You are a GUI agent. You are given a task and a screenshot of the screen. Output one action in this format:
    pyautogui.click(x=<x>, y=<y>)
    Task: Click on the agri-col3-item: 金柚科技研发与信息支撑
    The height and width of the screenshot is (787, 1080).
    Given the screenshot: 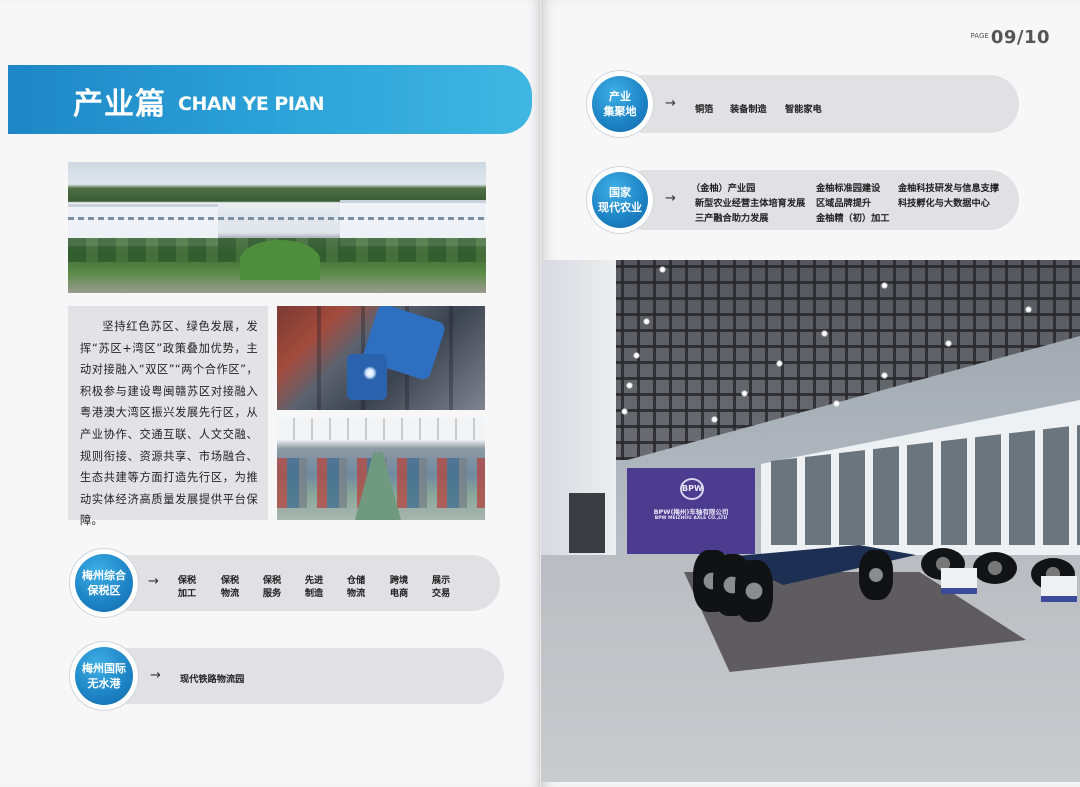 What is the action you would take?
    pyautogui.click(x=949, y=188)
    